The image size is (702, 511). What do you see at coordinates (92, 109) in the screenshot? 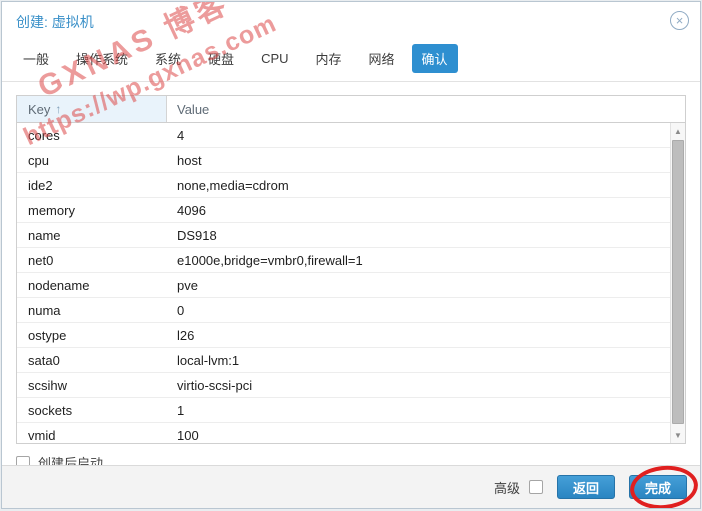
I see `column-header-key: Key ↑` at bounding box center [92, 109].